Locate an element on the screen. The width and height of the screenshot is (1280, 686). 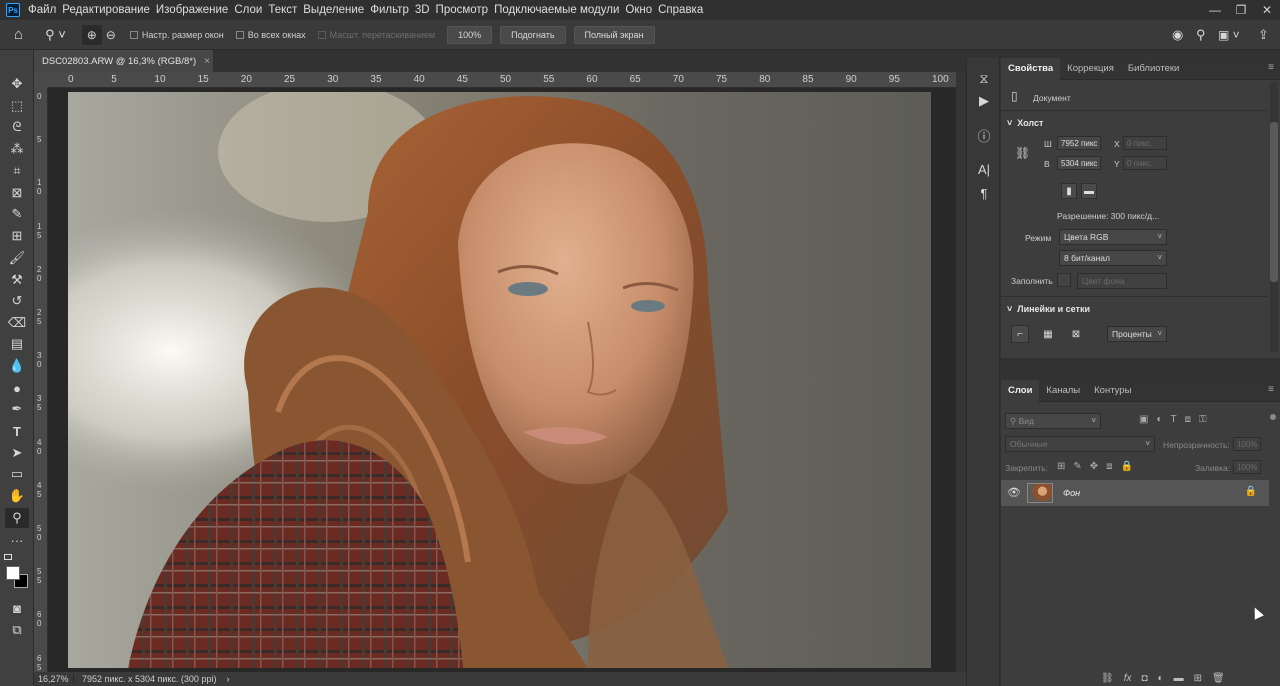
type-tool-icon: T is located at coordinates (17, 431).